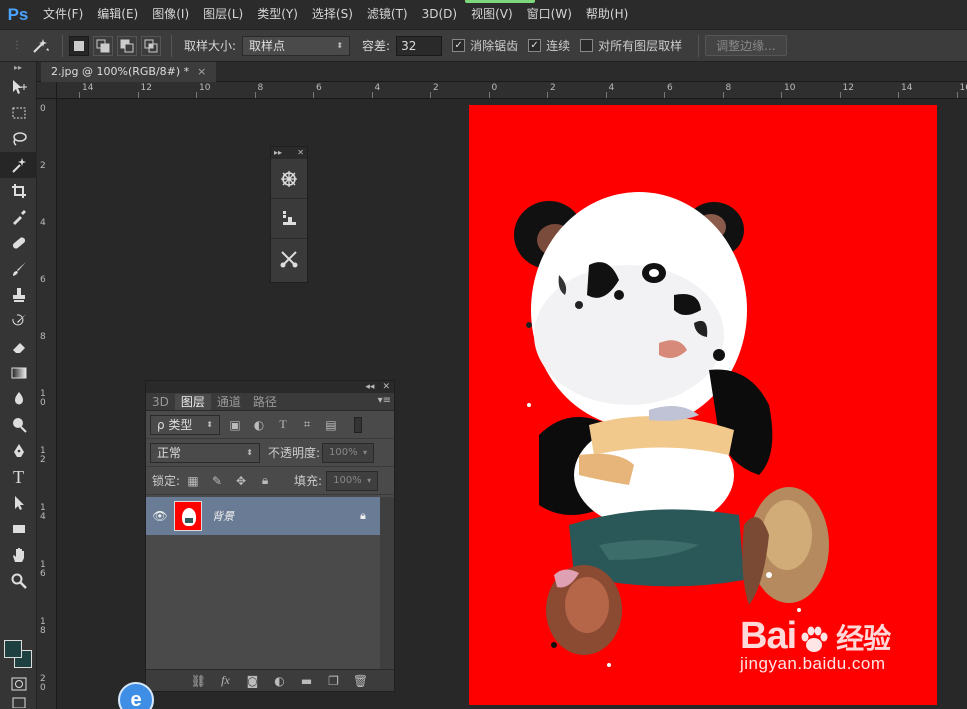 This screenshot has width=967, height=709. Describe the element at coordinates (18, 321) in the screenshot. I see `history-brush-tool-icon` at that location.